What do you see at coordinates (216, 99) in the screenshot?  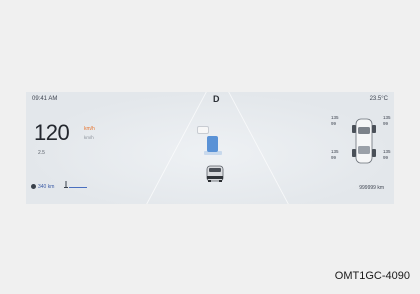 I see `gear-indicator: D` at bounding box center [216, 99].